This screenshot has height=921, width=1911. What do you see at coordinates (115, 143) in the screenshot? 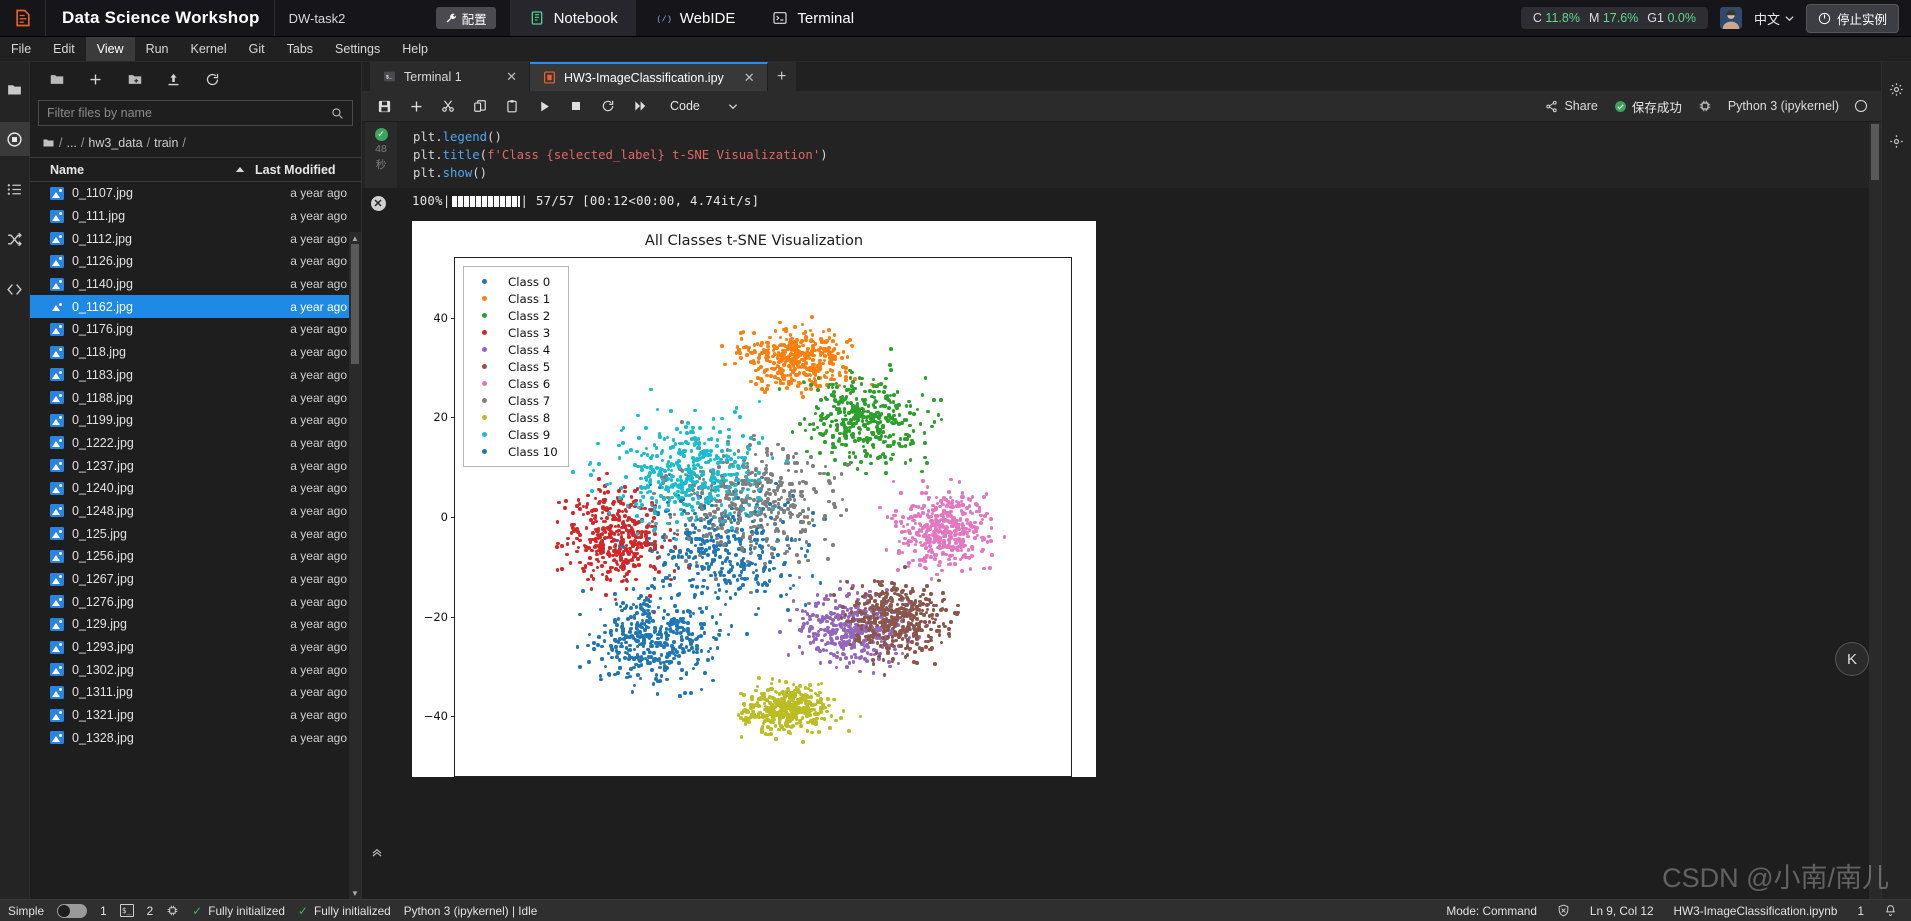
I see `breadcrumb-hw3-data: hw3_data` at bounding box center [115, 143].